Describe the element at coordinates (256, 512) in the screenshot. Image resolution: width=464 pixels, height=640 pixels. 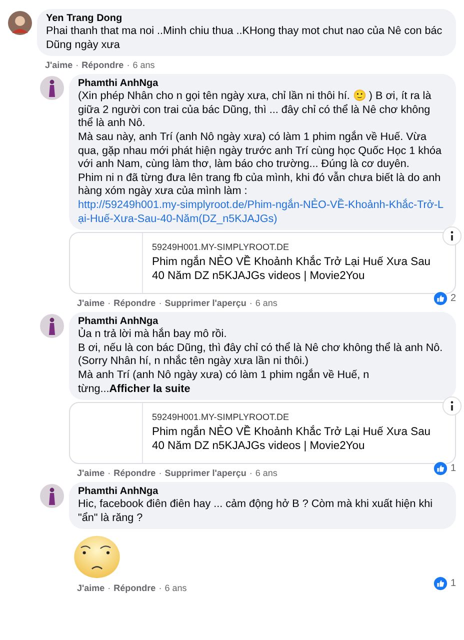
I see `comment-text: Hic, facebook điên điên hay ... cảm động hở B ? Còm mà khi xuất hiện khi "ẩn" là răng ?` at that location.